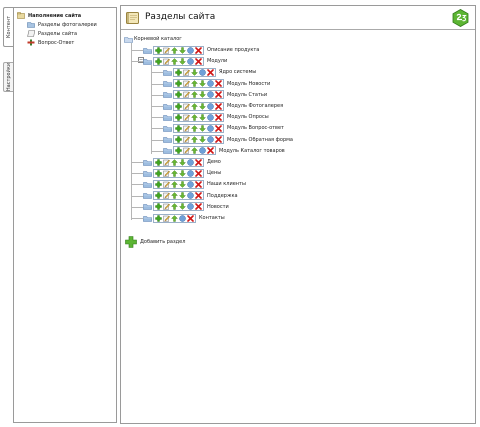  I want to click on left-tree-item-qa: Вопрос-Ответ, so click(50, 42).